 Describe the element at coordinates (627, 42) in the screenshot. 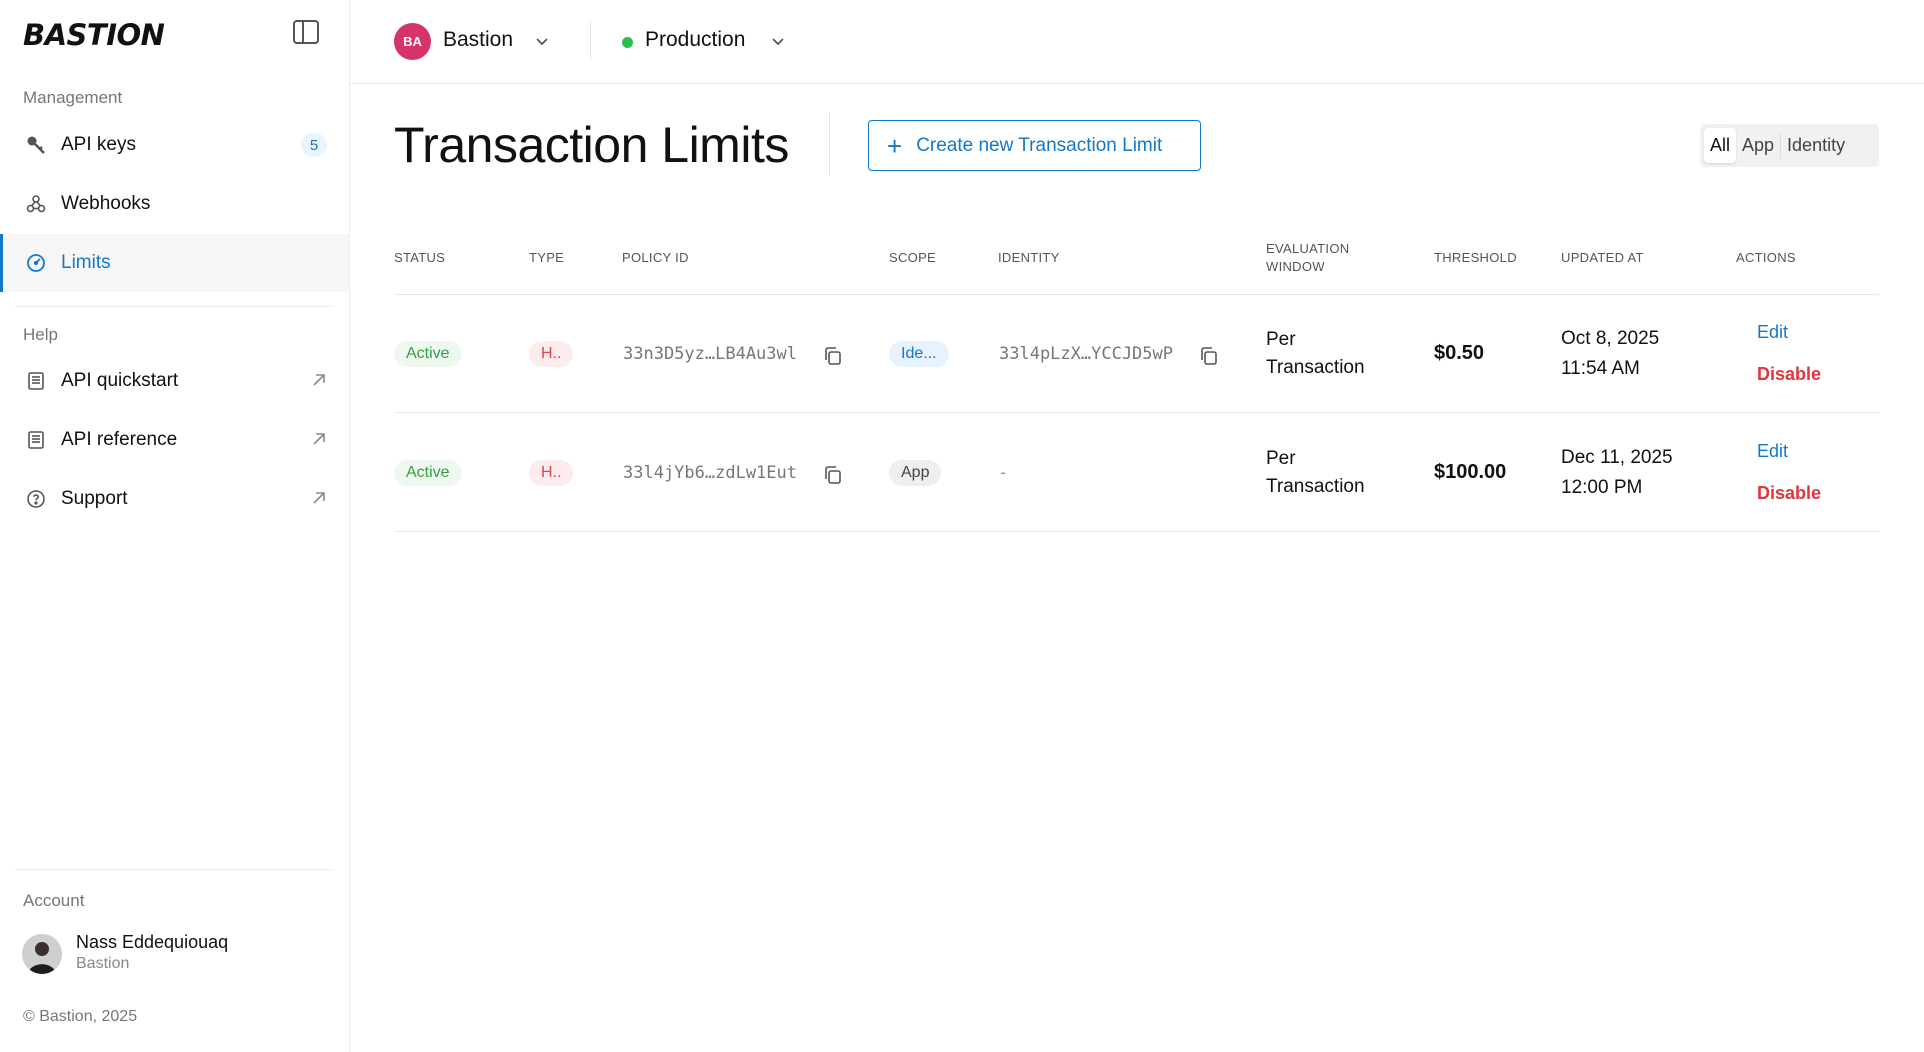

I see `environment-status-dot` at that location.